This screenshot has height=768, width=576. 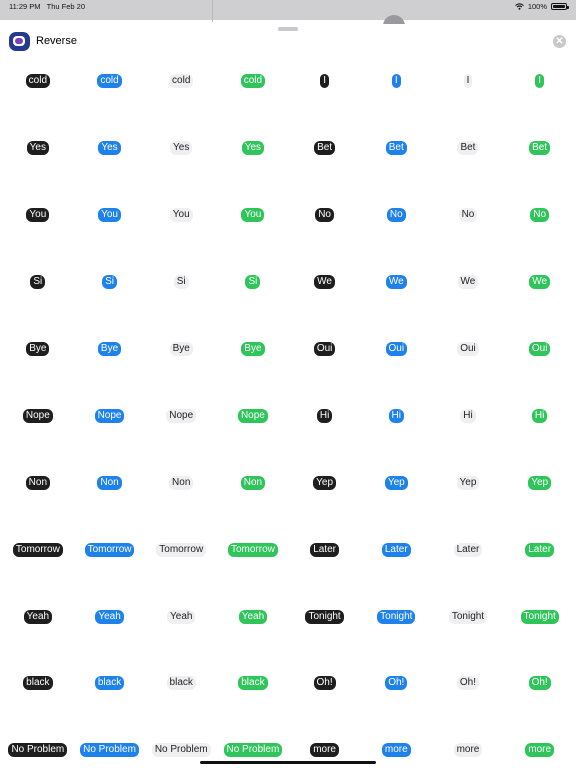 What do you see at coordinates (109, 349) in the screenshot?
I see `sticker-blue: Bye` at bounding box center [109, 349].